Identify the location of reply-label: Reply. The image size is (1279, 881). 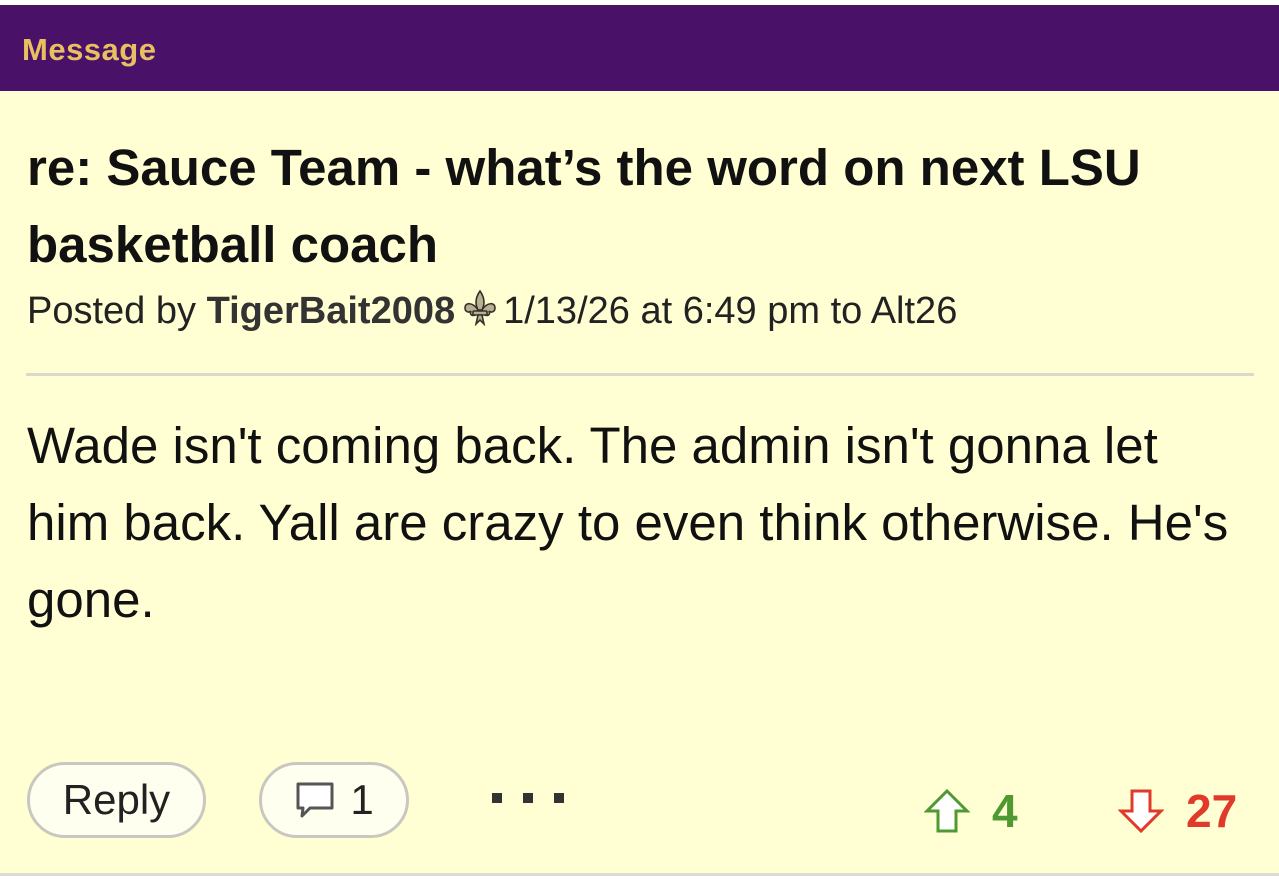
(116, 799).